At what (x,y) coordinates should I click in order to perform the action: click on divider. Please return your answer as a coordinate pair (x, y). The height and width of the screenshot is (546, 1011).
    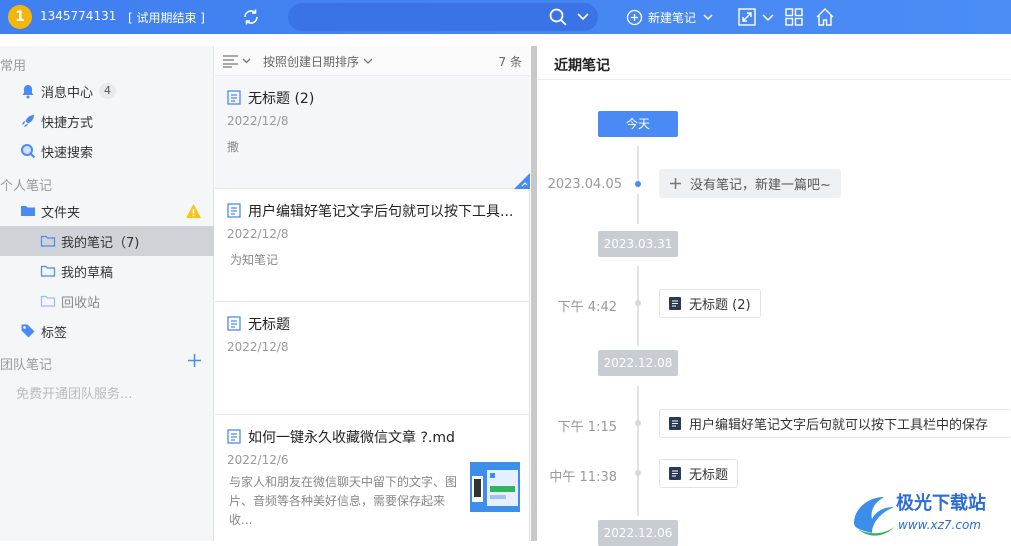
    Looking at the image, I should click on (774, 79).